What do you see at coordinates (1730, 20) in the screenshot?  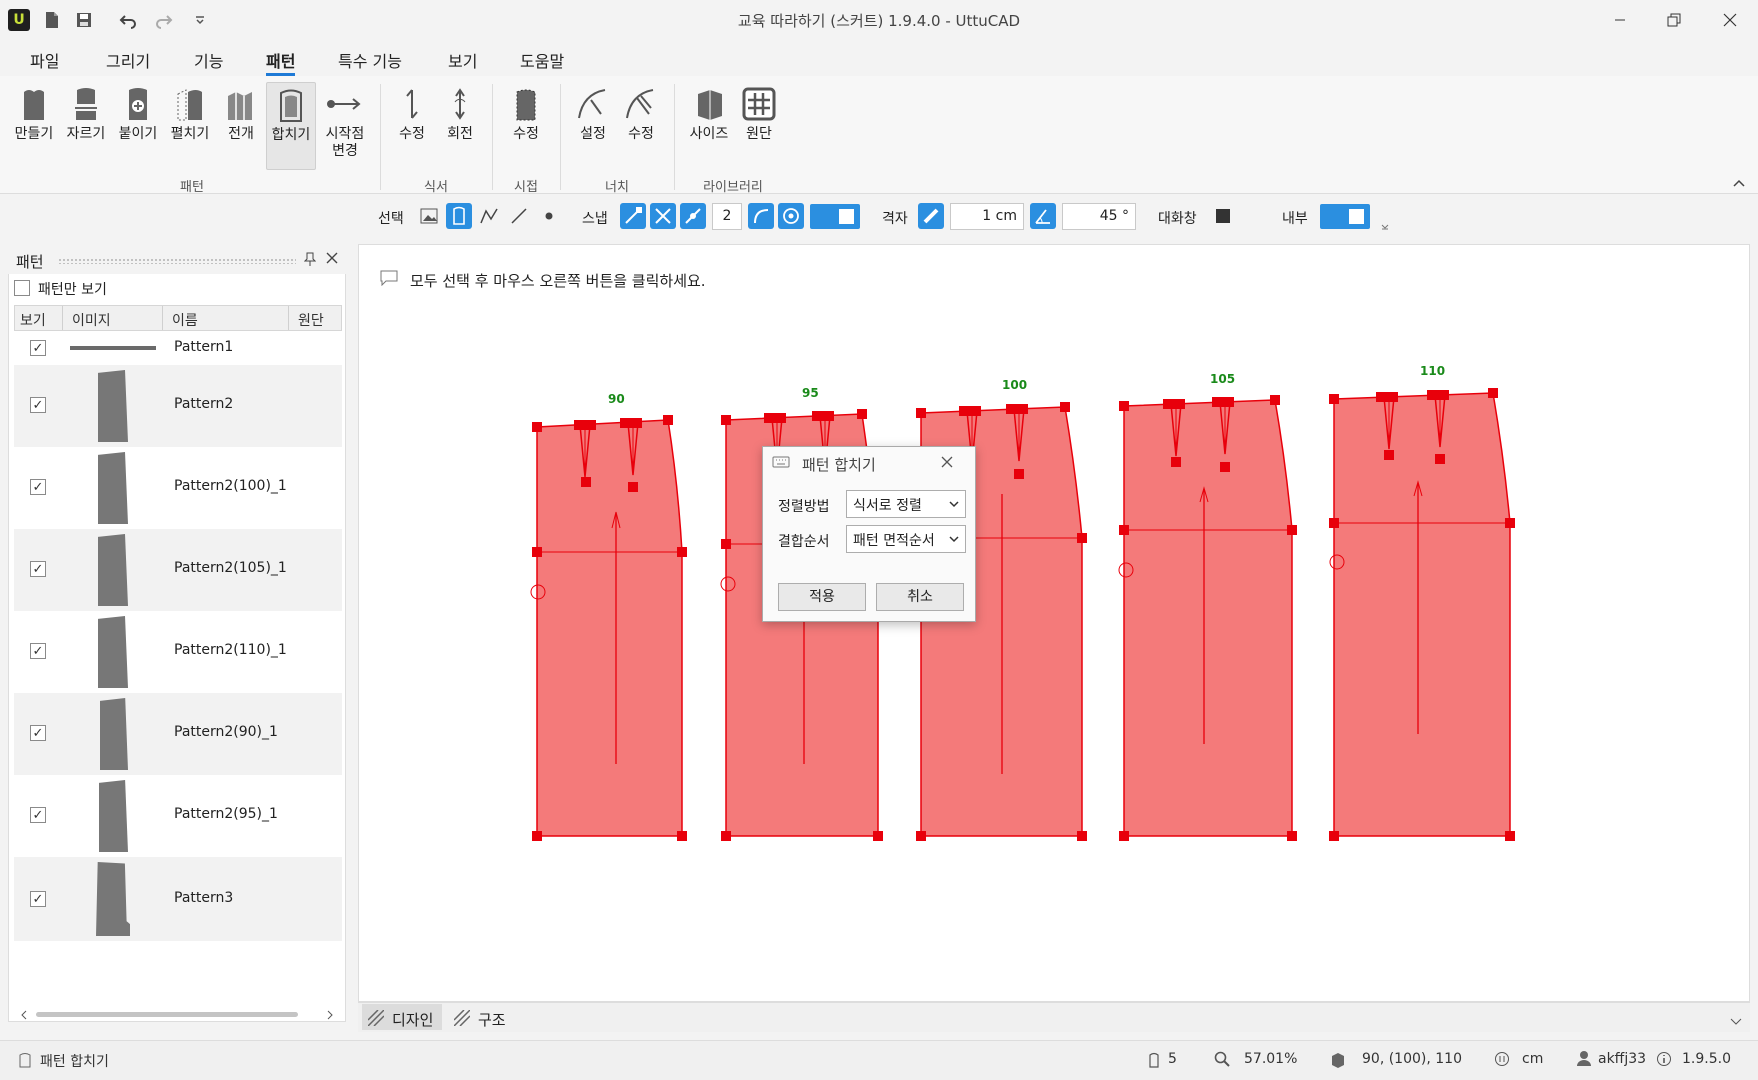 I see `close-window-button` at bounding box center [1730, 20].